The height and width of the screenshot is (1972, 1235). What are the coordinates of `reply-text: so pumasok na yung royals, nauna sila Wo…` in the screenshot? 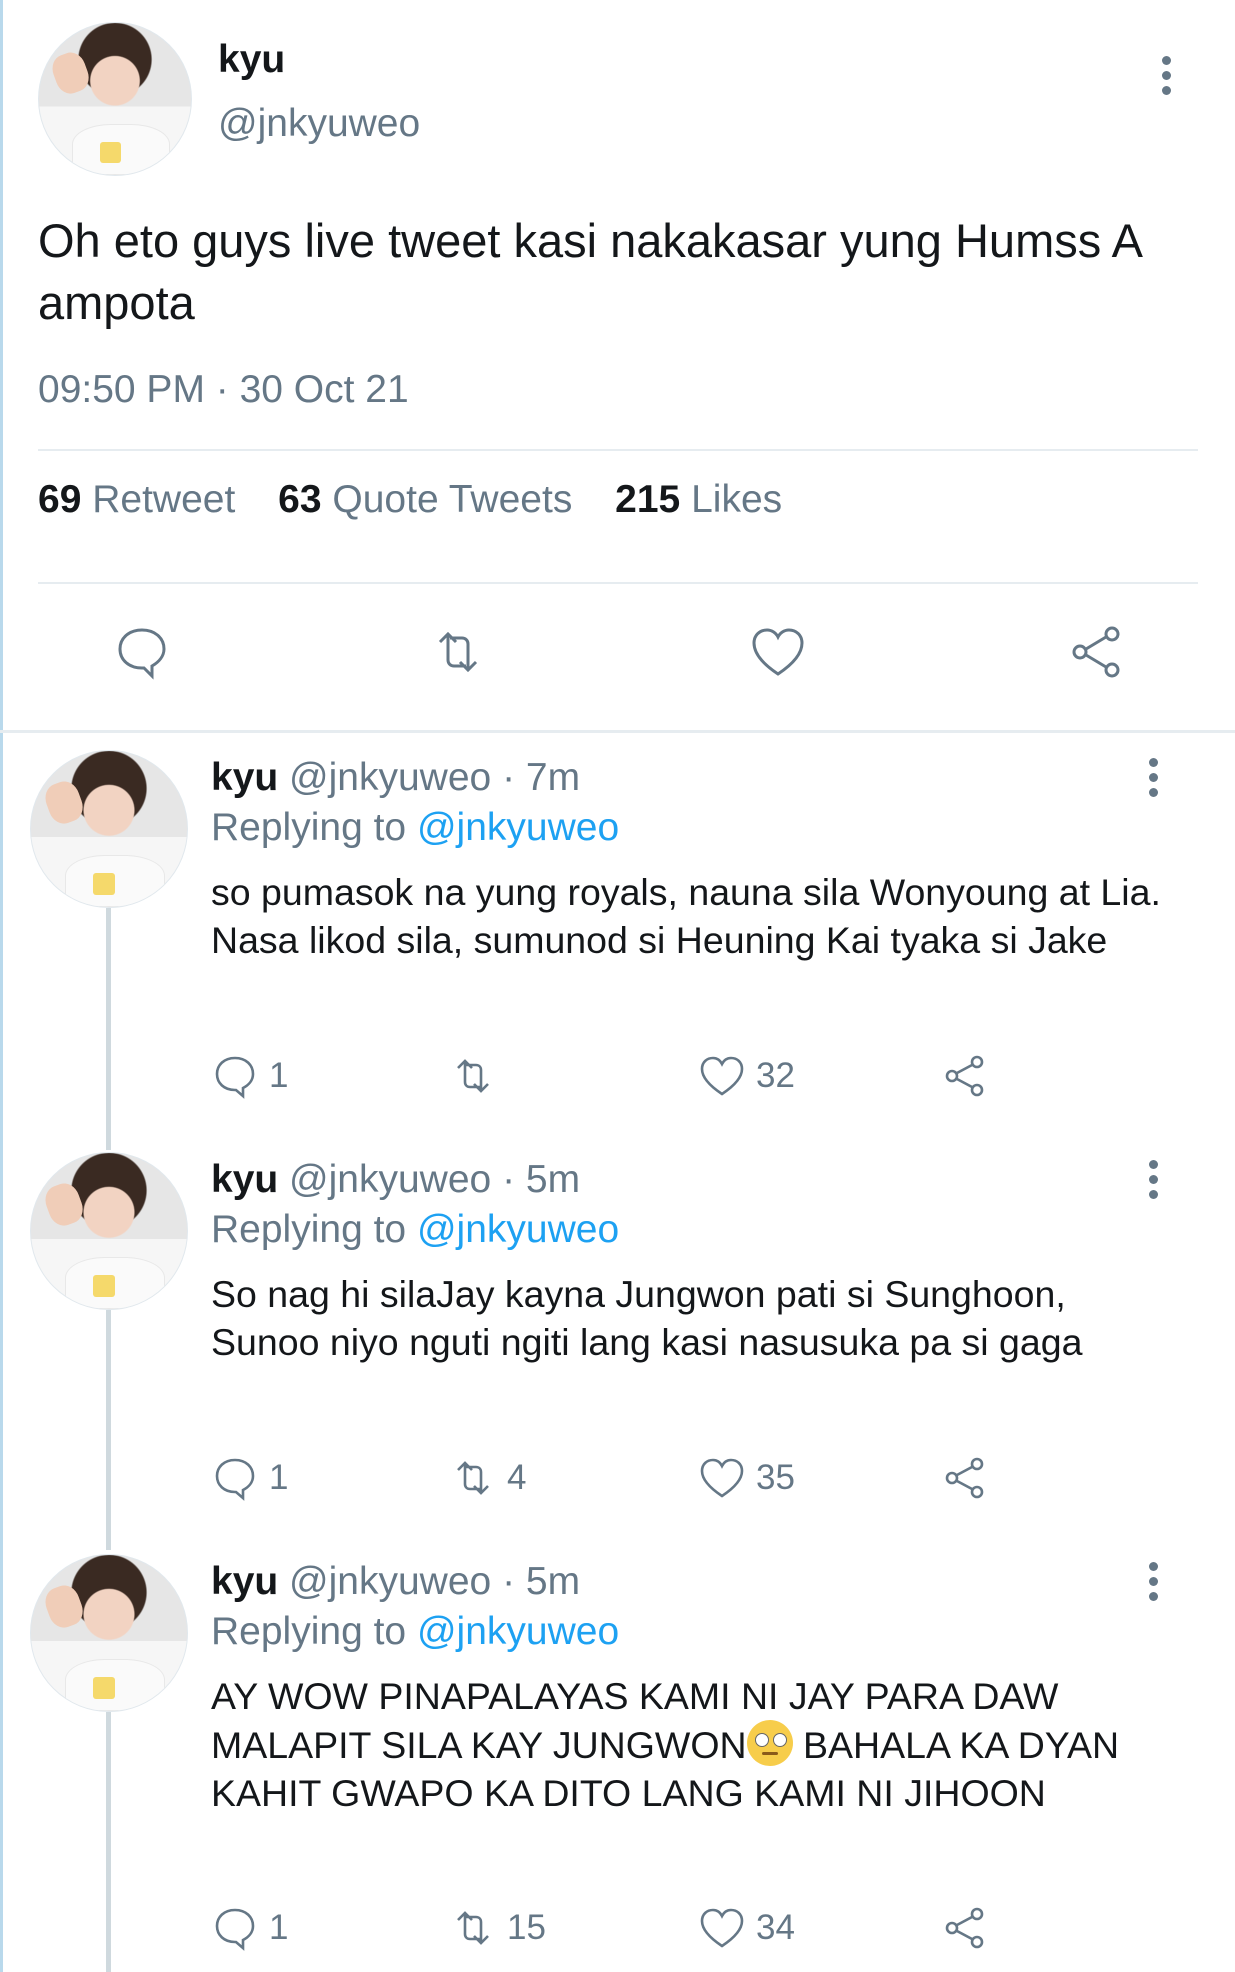 It's located at (686, 916).